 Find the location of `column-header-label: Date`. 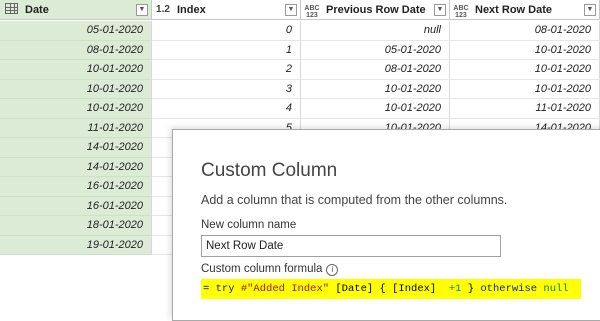

column-header-label: Date is located at coordinates (37, 9).